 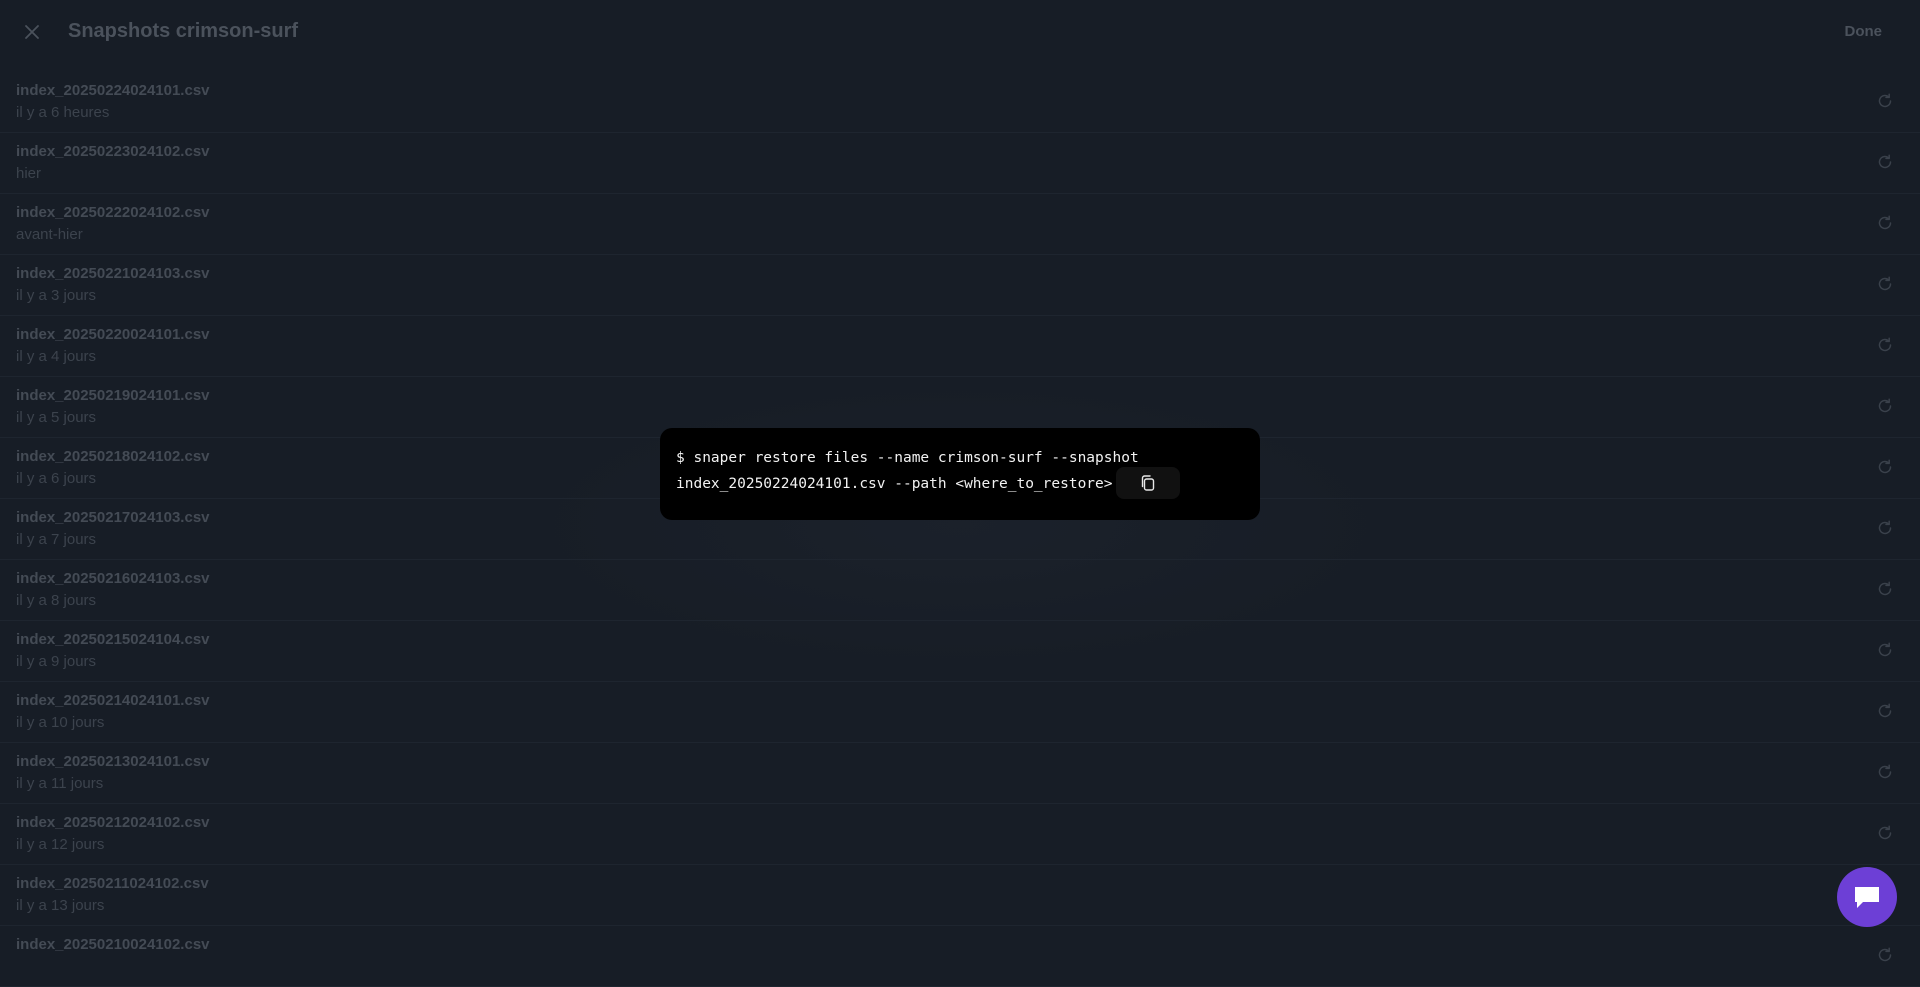 What do you see at coordinates (113, 212) in the screenshot?
I see `snapshot-filename: index_20250222024102.csv` at bounding box center [113, 212].